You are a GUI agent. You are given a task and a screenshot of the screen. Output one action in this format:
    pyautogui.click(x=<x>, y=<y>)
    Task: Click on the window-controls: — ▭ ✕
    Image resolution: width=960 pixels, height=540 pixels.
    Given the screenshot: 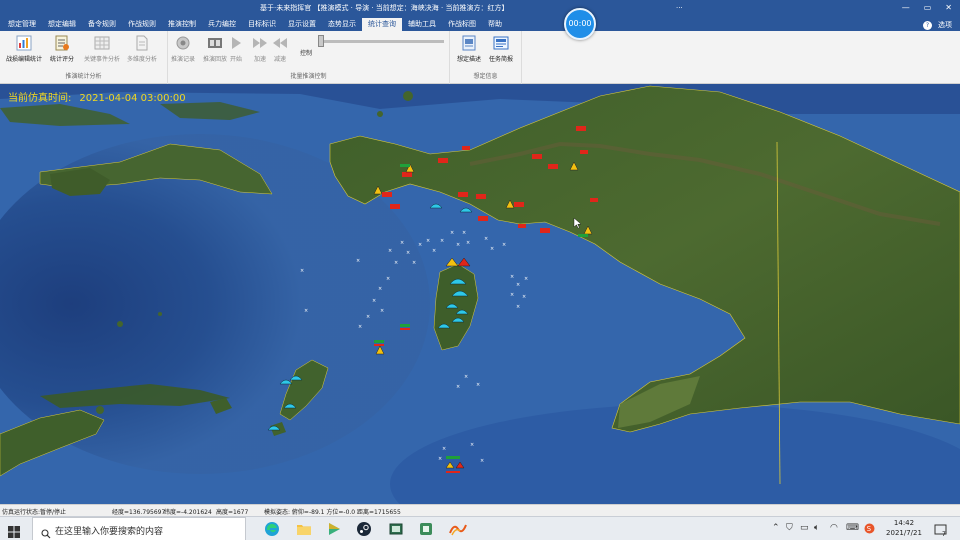 What is the action you would take?
    pyautogui.click(x=927, y=7)
    